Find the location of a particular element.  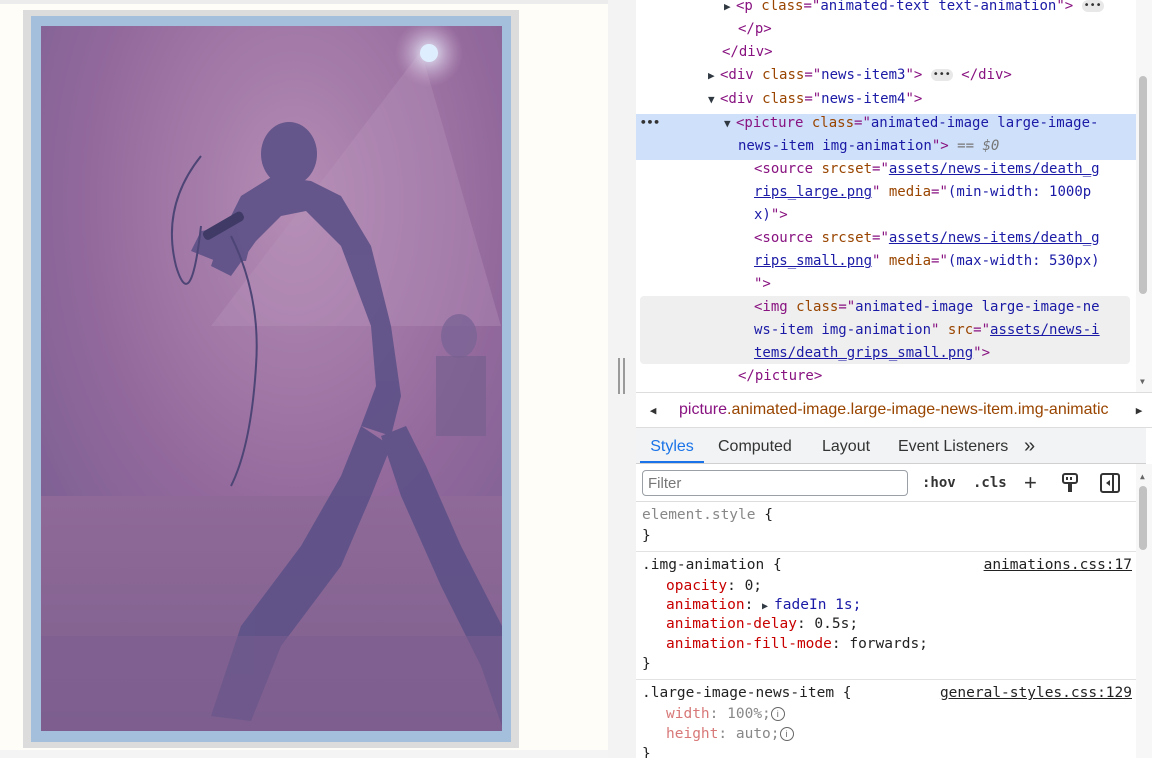

styles-scrollbar: ▲ is located at coordinates (1144, 611).